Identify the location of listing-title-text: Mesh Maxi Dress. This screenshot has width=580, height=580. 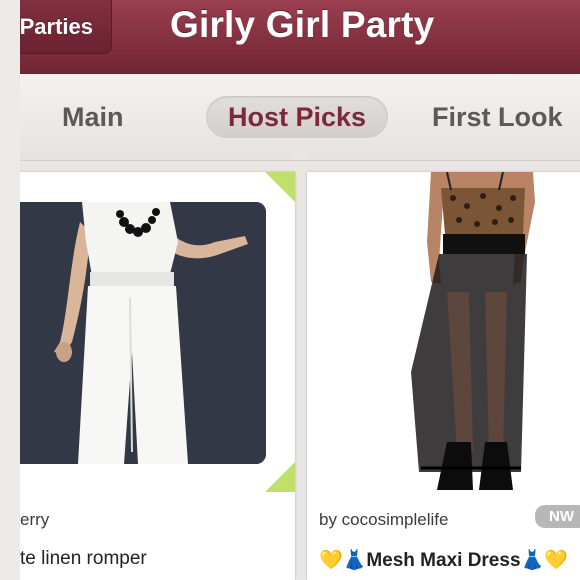
(443, 560).